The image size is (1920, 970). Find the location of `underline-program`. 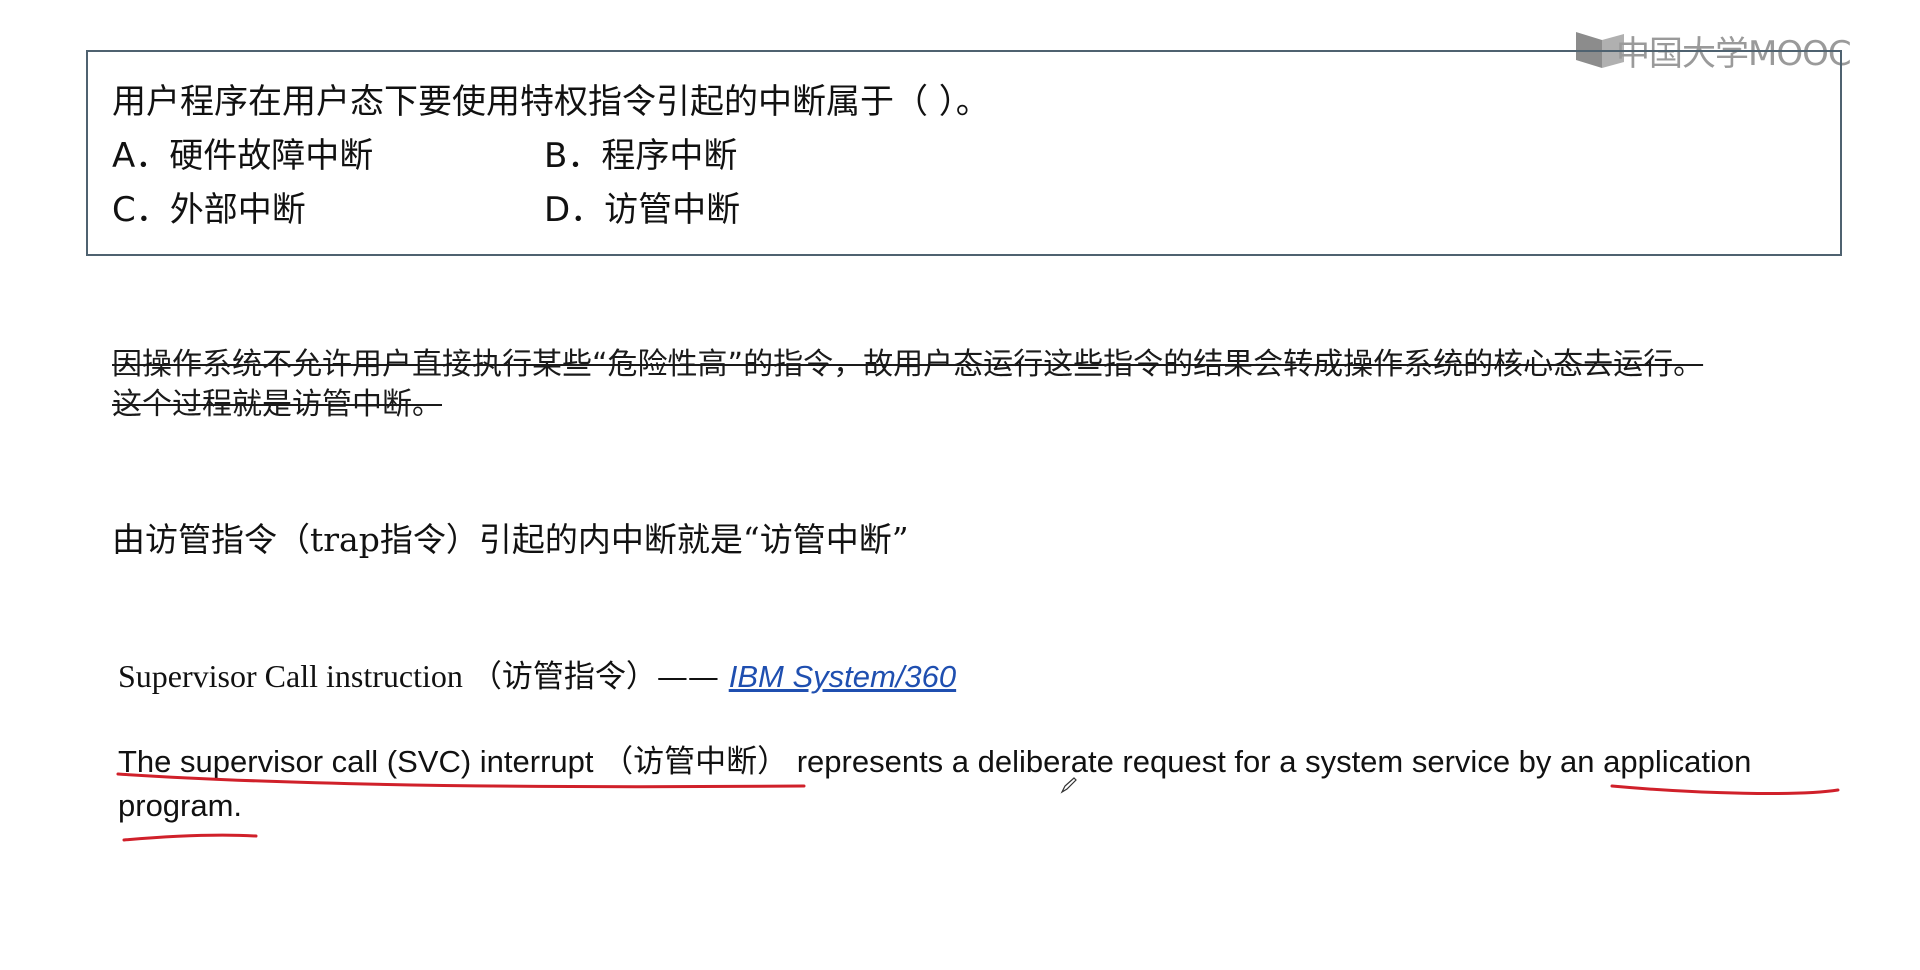

underline-program is located at coordinates (190, 837).